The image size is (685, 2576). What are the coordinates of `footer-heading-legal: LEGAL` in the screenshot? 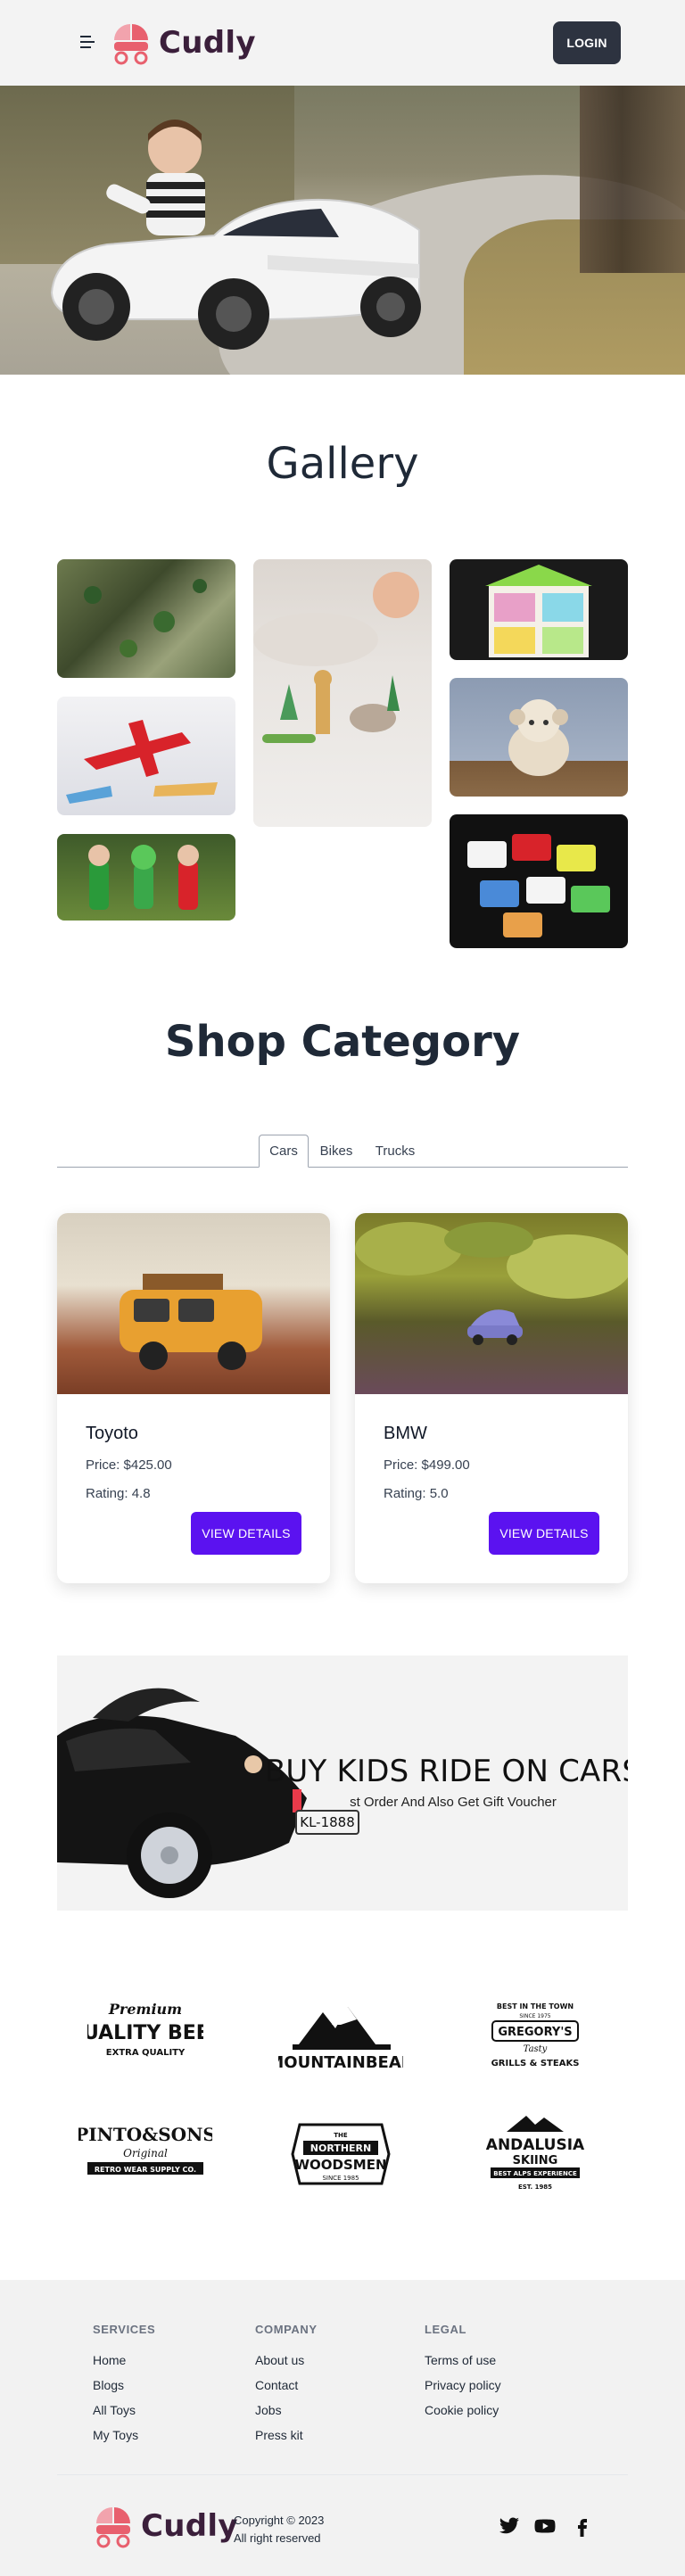 It's located at (446, 2329).